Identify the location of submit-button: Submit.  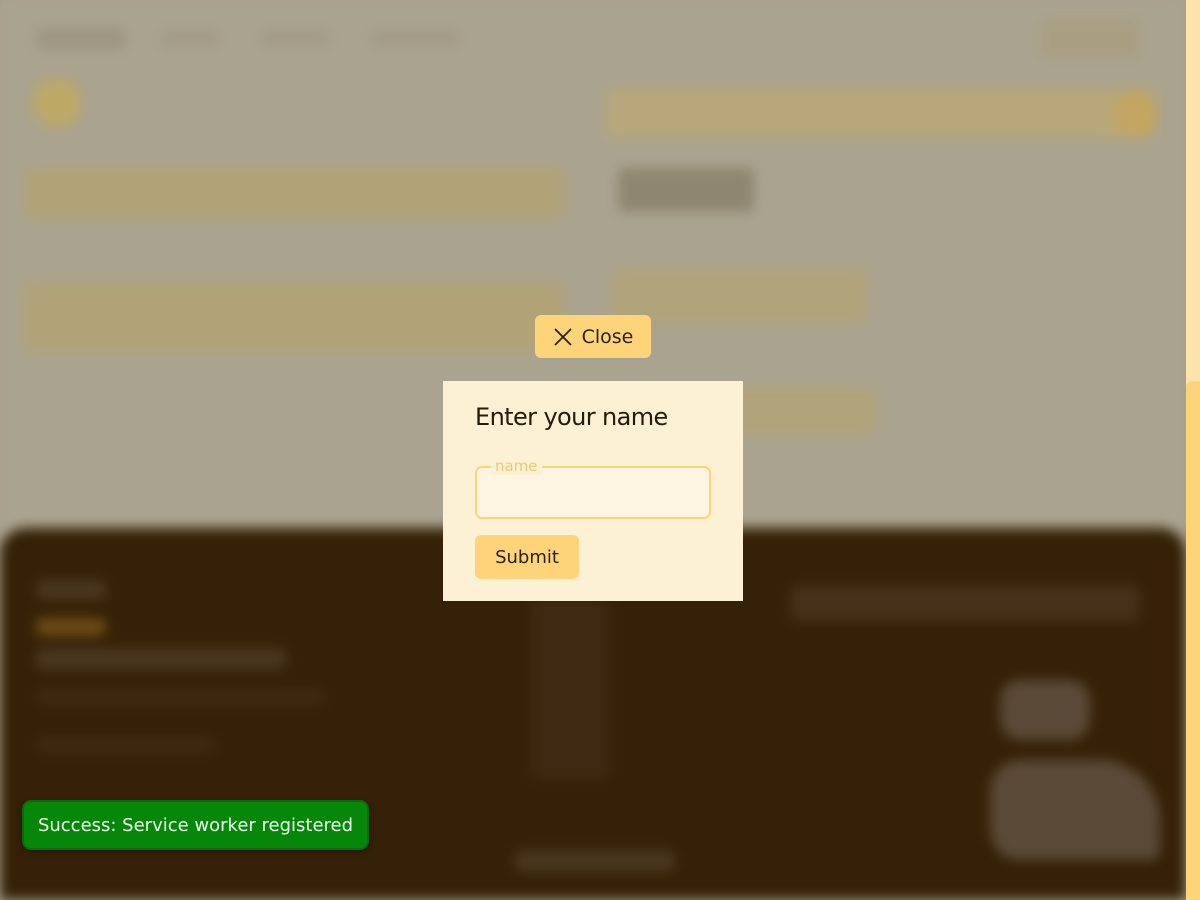
(527, 557).